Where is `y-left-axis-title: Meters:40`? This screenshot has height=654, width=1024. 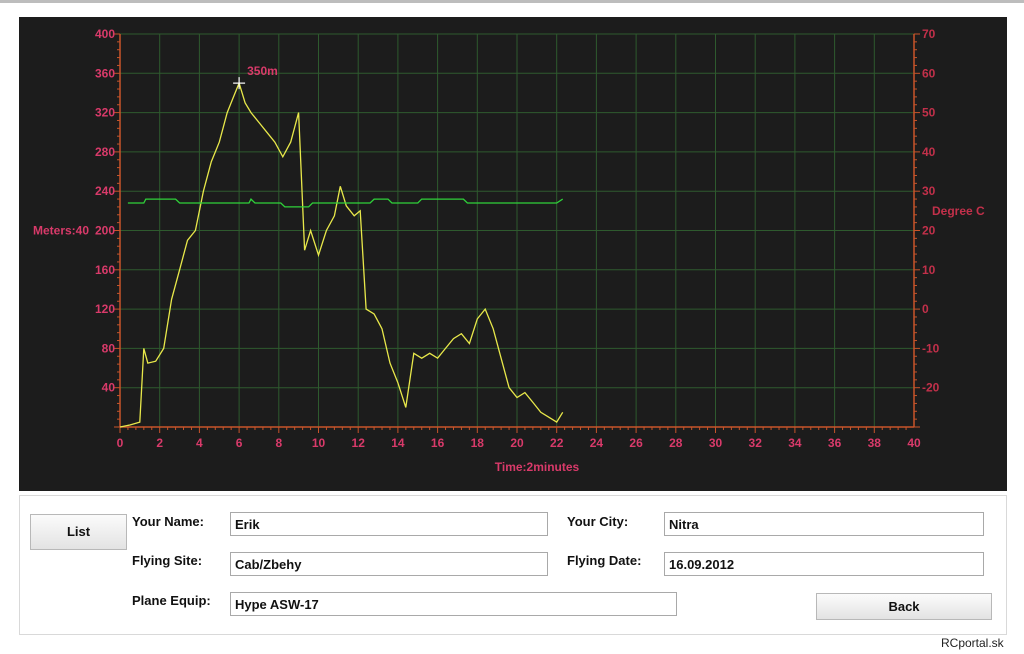 y-left-axis-title: Meters:40 is located at coordinates (61, 231).